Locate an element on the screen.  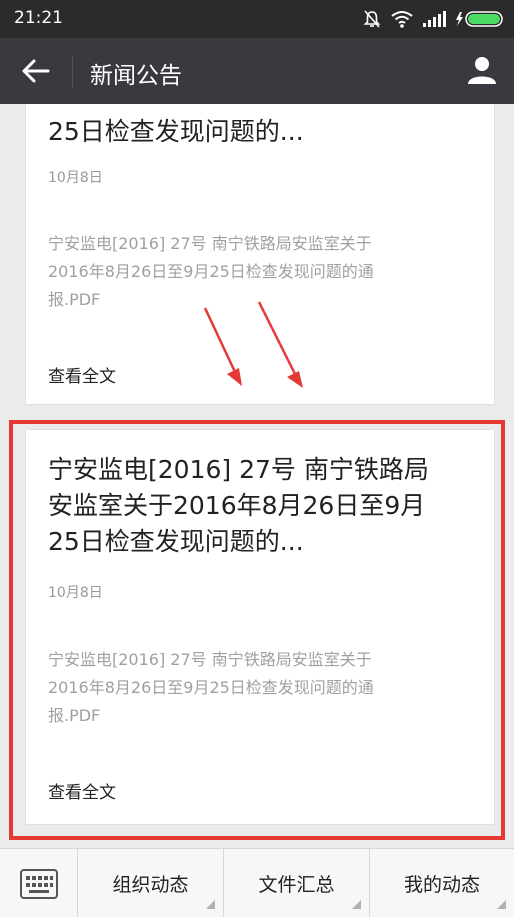
signal-icon is located at coordinates (434, 19).